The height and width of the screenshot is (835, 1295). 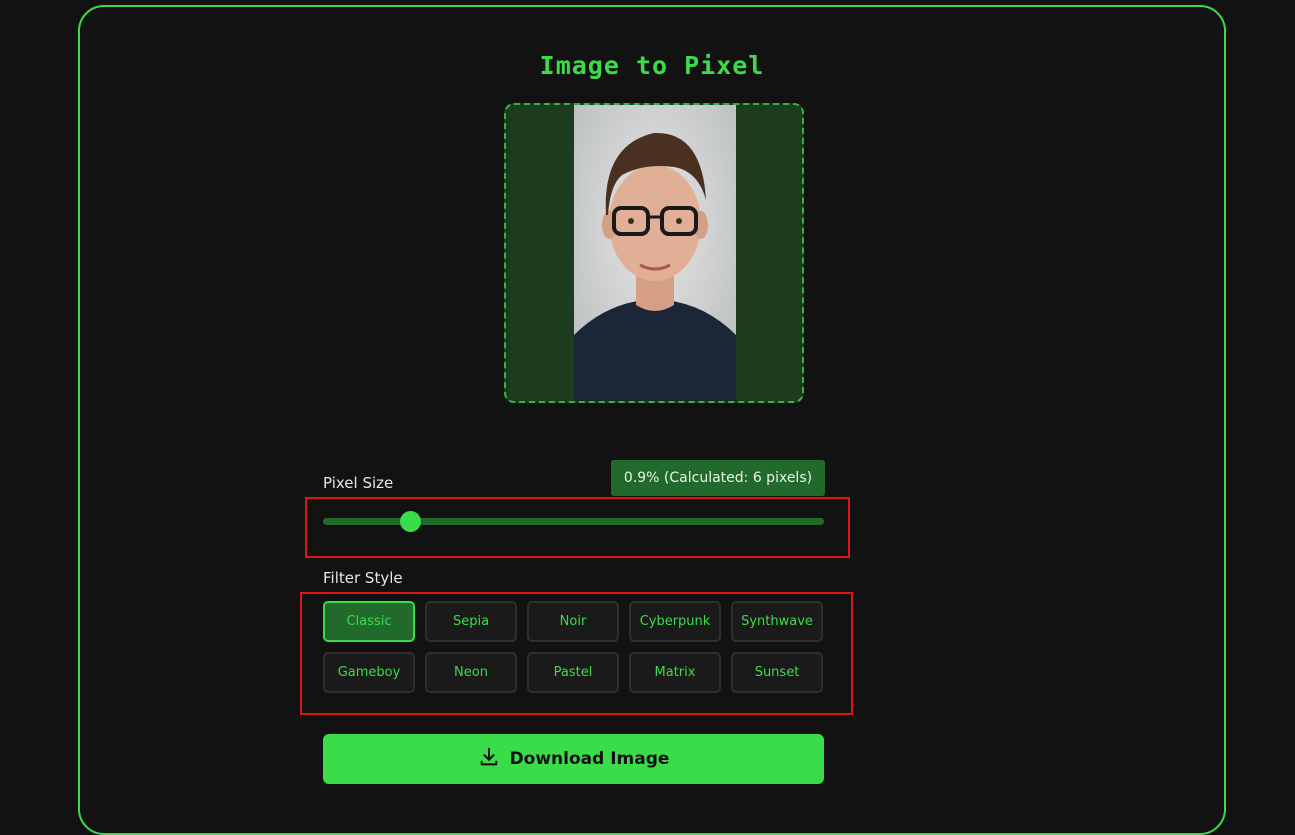 I want to click on filter-button-sepia: Sepia, so click(x=471, y=621).